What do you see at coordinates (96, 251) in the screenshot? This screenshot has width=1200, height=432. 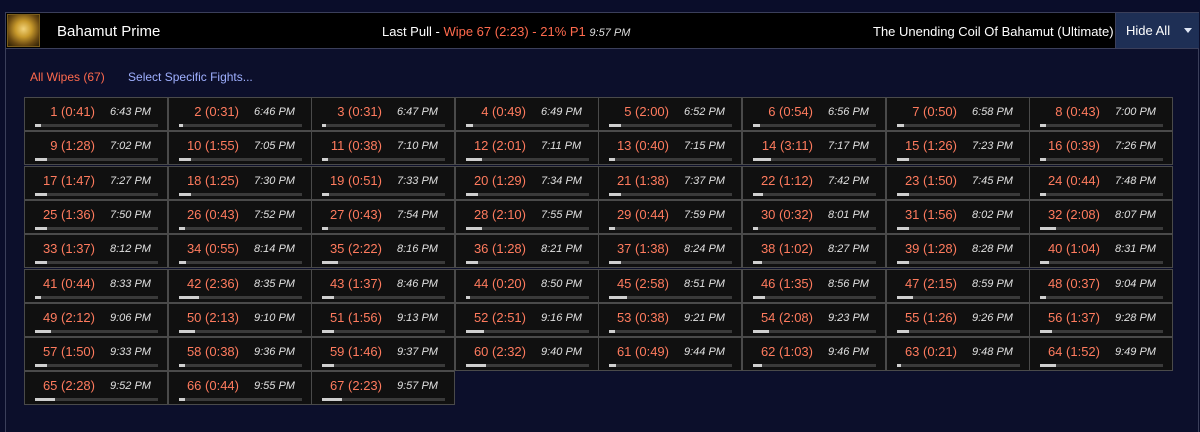 I see `fight-cell: 33 (1:37) 8:12 PM` at bounding box center [96, 251].